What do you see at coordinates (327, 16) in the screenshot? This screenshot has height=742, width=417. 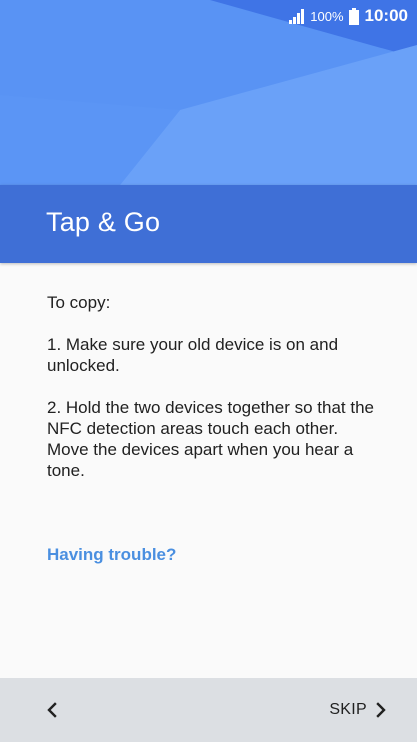 I see `battery-percent: 100%` at bounding box center [327, 16].